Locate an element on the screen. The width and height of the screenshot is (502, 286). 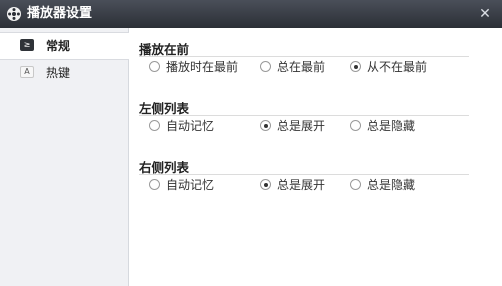
title-bar: 播放器设置 ✕ is located at coordinates (251, 14).